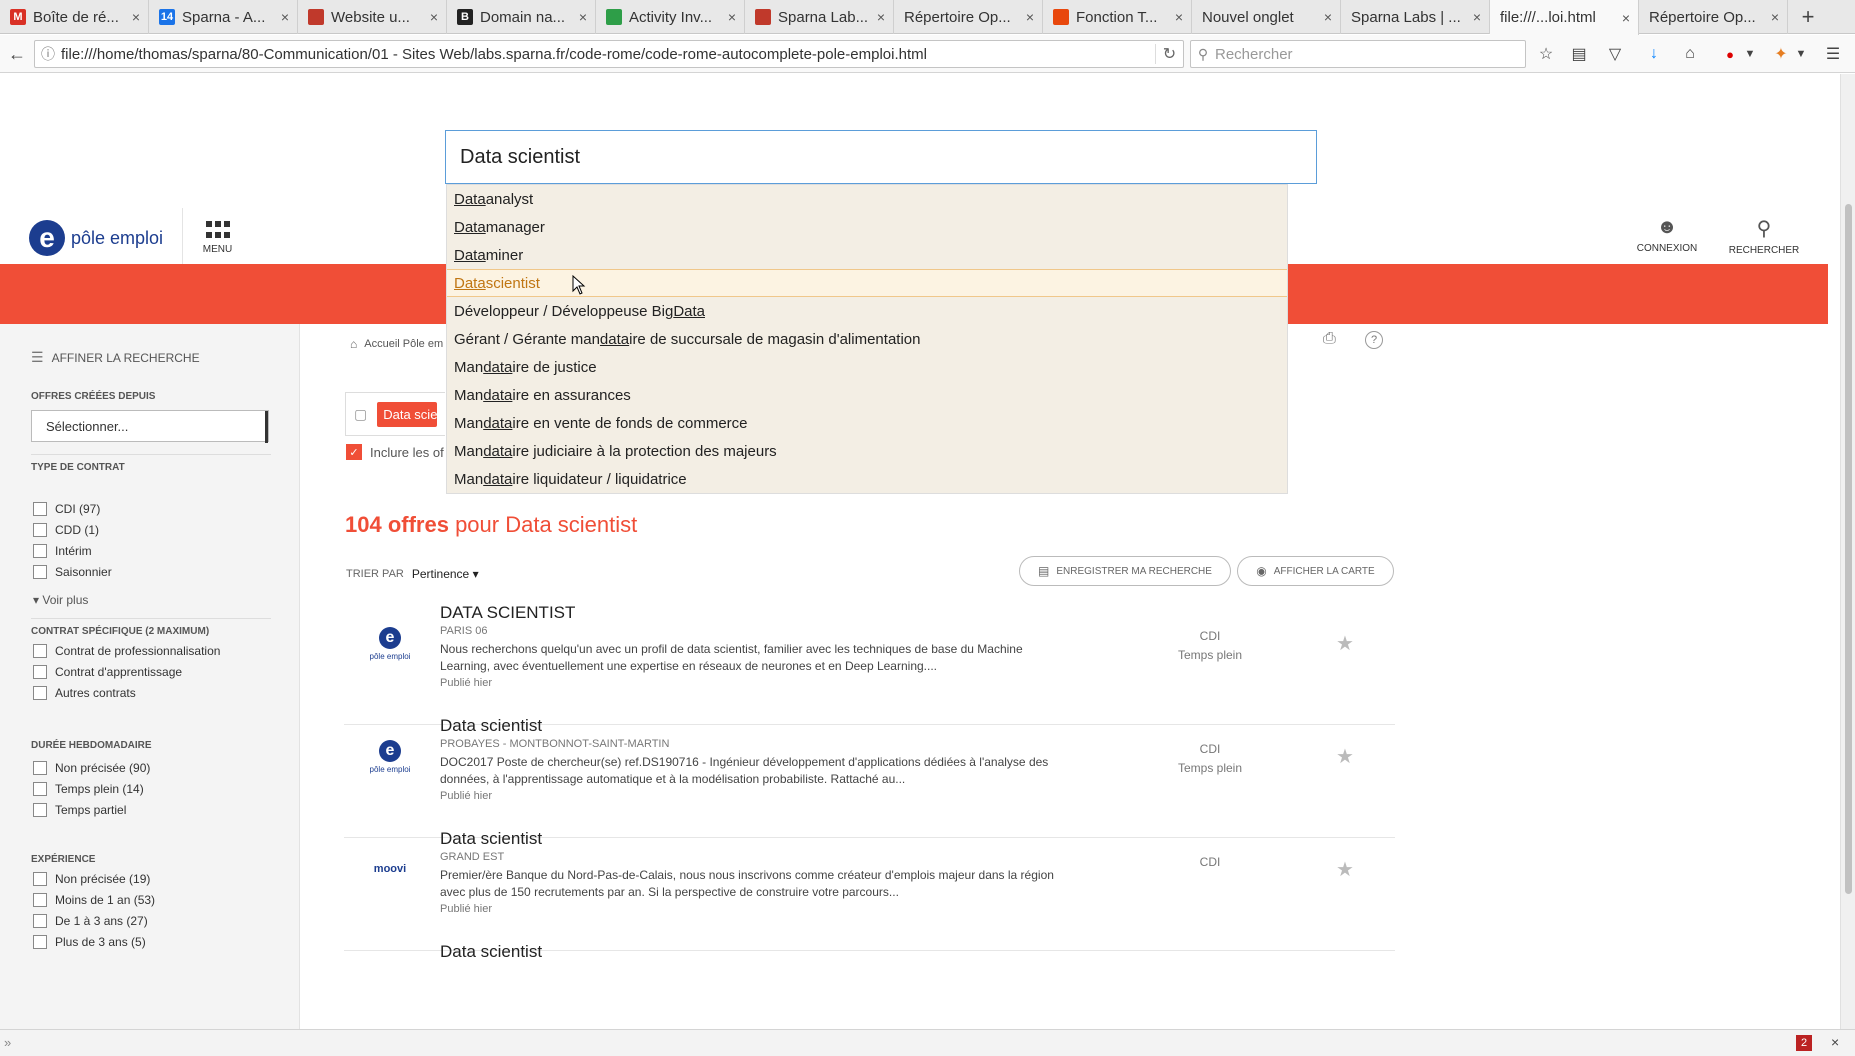 Image resolution: width=1855 pixels, height=1056 pixels. Describe the element at coordinates (1804, 1043) in the screenshot. I see `status-badge: 2` at that location.